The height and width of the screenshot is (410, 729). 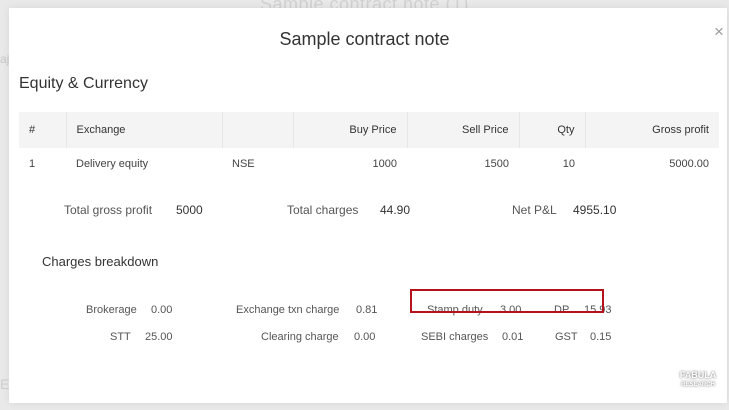 I want to click on sebi-charges-label: SEBI charges, so click(x=455, y=337).